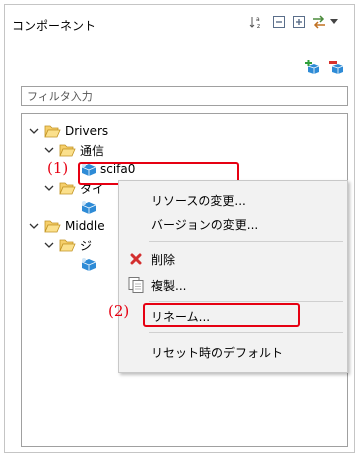 This screenshot has height=456, width=361. I want to click on tree-node-ji: ジ, so click(67, 245).